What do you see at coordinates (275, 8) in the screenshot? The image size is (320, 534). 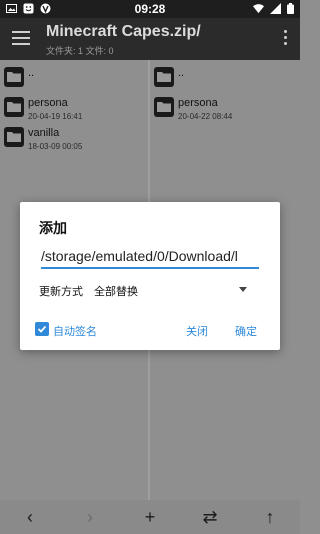 I see `signal-icon` at bounding box center [275, 8].